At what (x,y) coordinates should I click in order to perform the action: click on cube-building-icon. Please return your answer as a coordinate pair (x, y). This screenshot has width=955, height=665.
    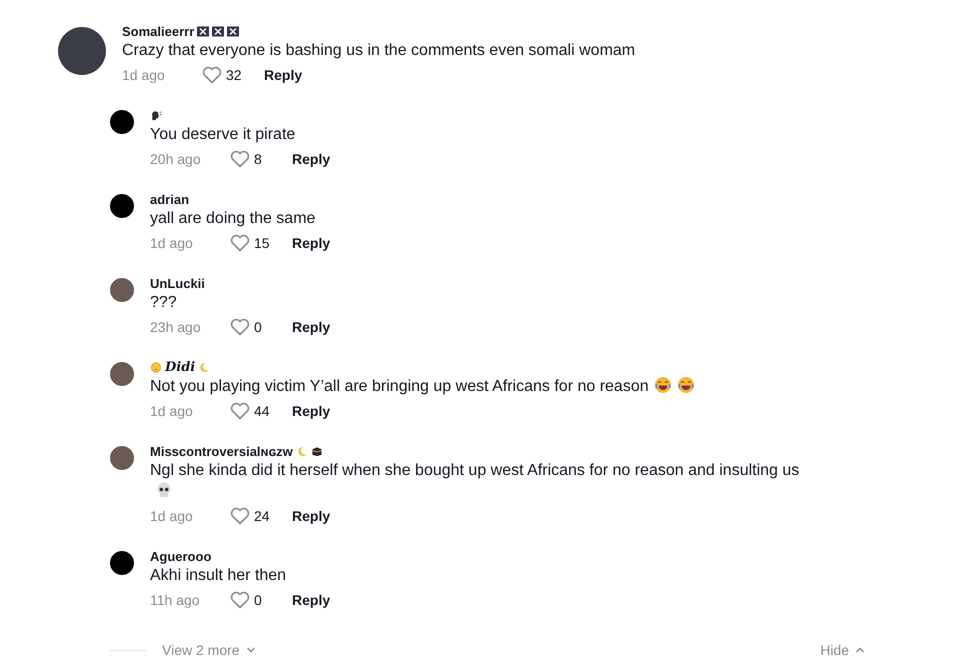
    Looking at the image, I should click on (316, 451).